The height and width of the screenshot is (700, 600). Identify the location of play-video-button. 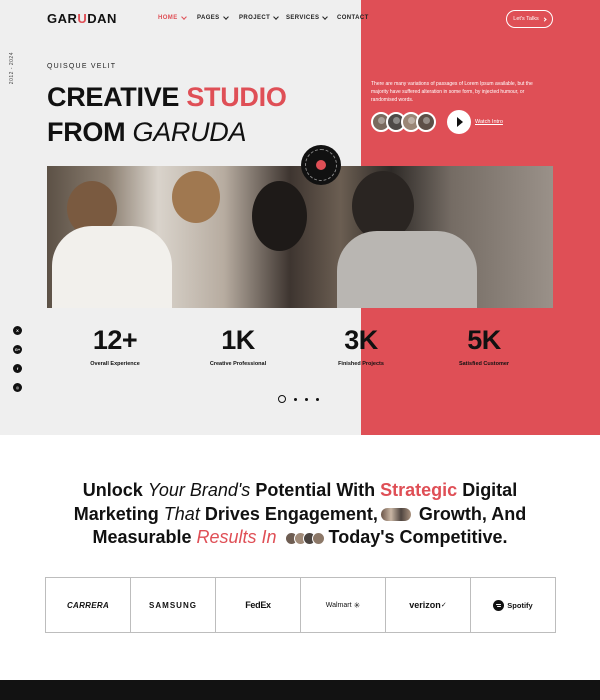
(459, 122).